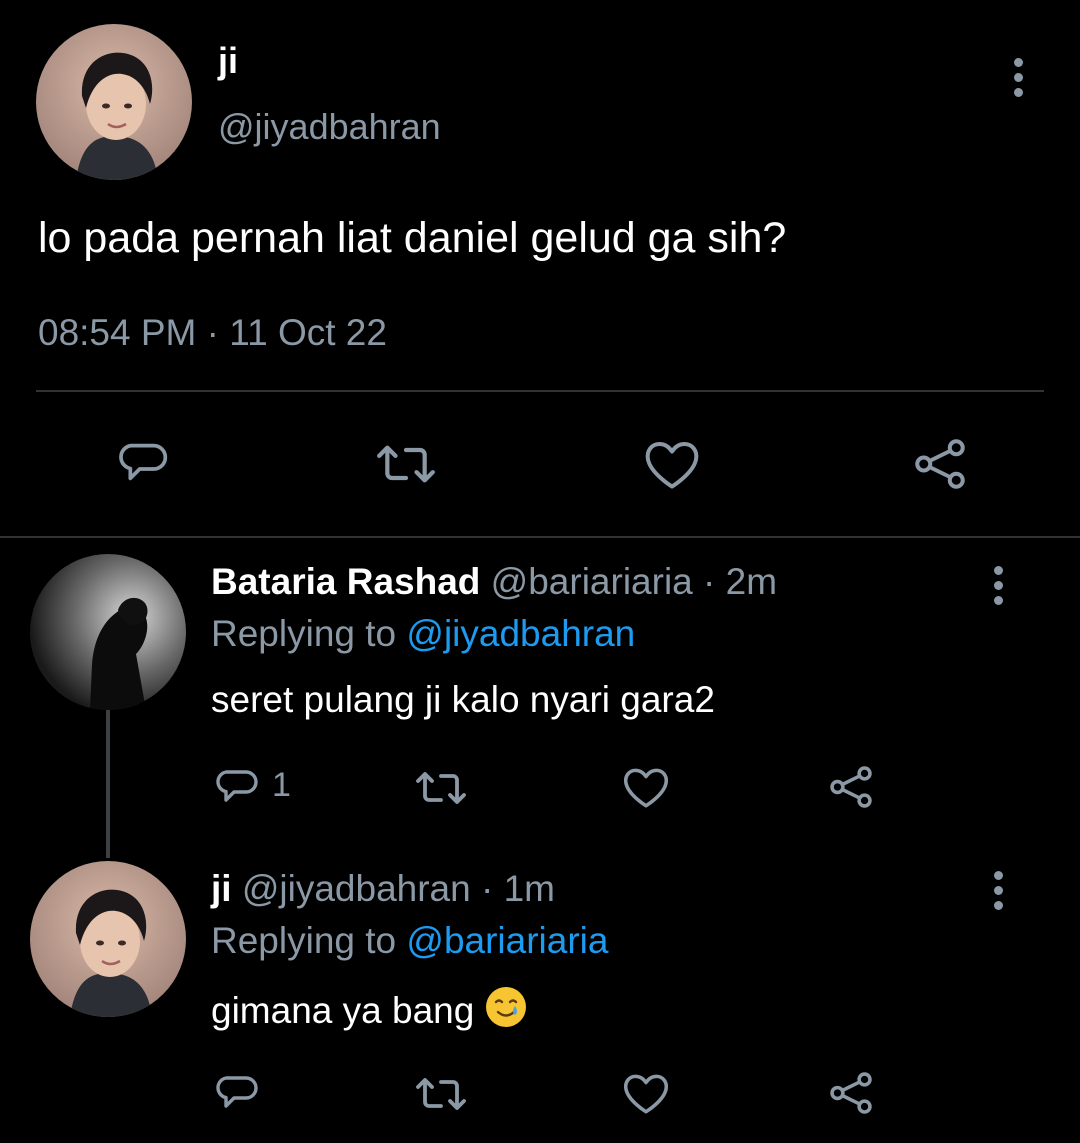 The width and height of the screenshot is (1080, 1143). Describe the element at coordinates (108, 784) in the screenshot. I see `thread-line` at that location.